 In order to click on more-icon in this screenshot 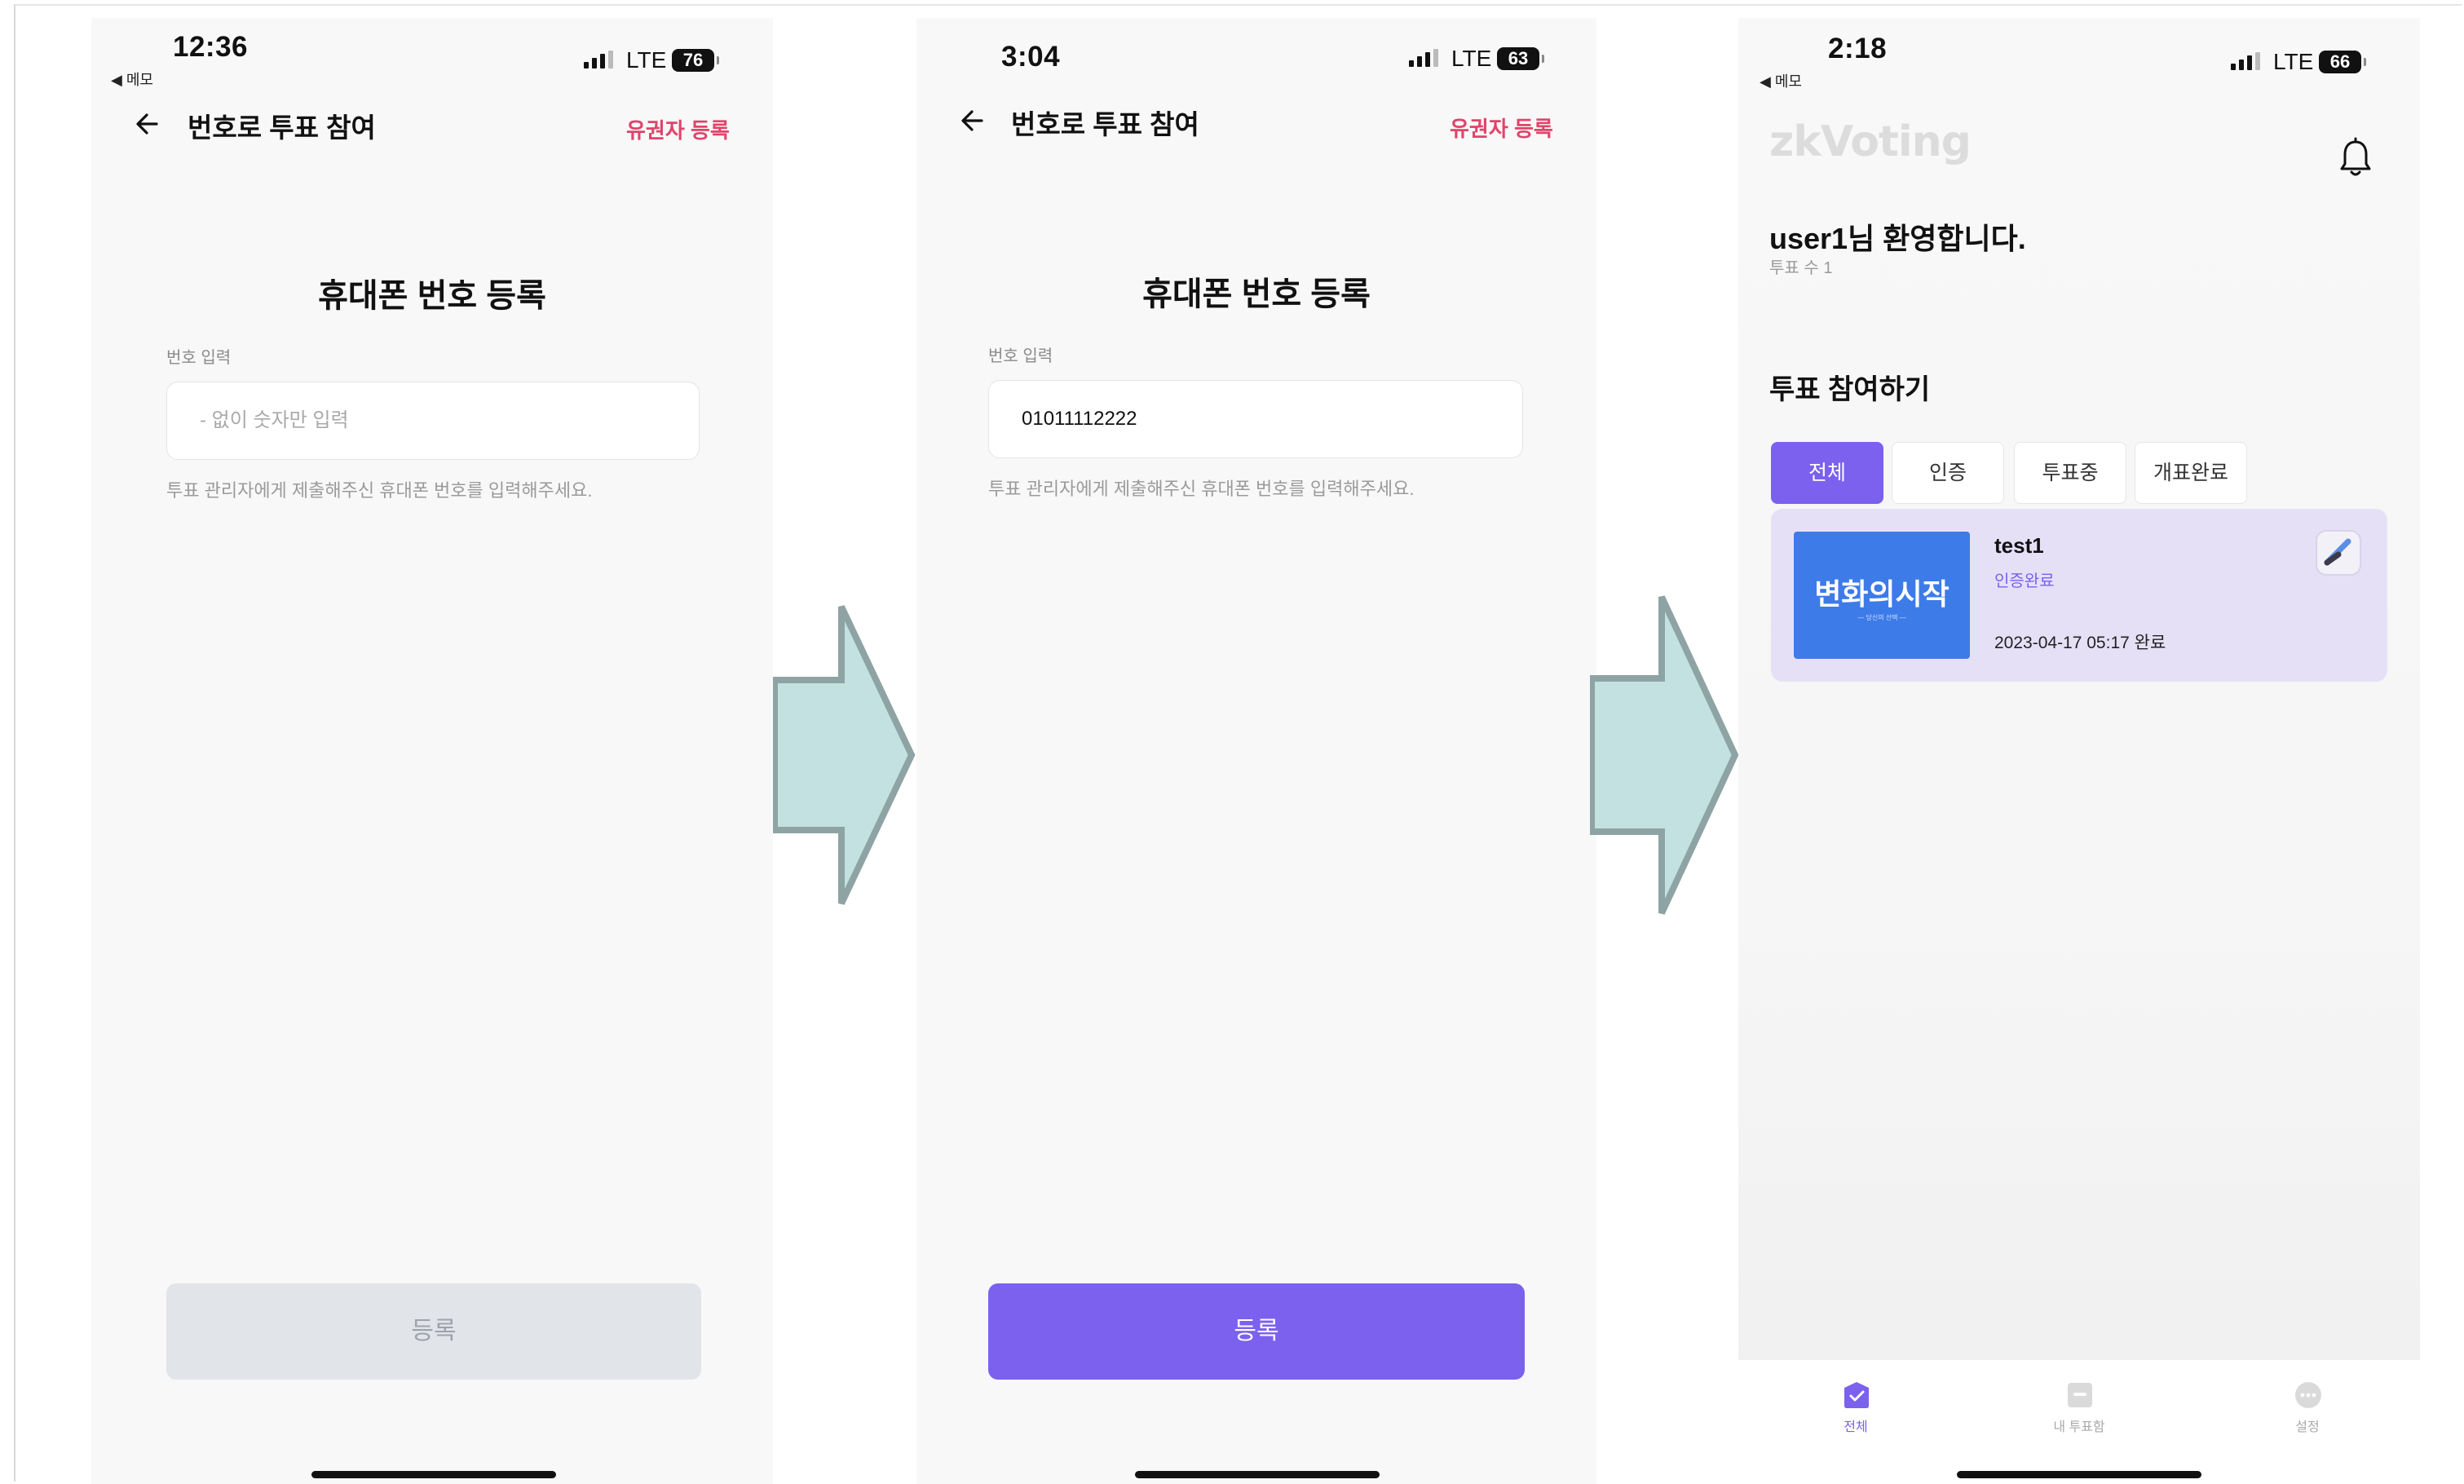, I will do `click(2308, 1395)`.